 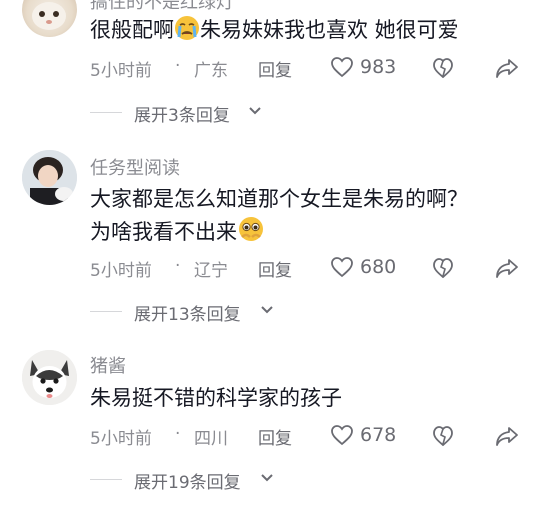 I want to click on husky-dog-avatar-image, so click(x=49, y=377).